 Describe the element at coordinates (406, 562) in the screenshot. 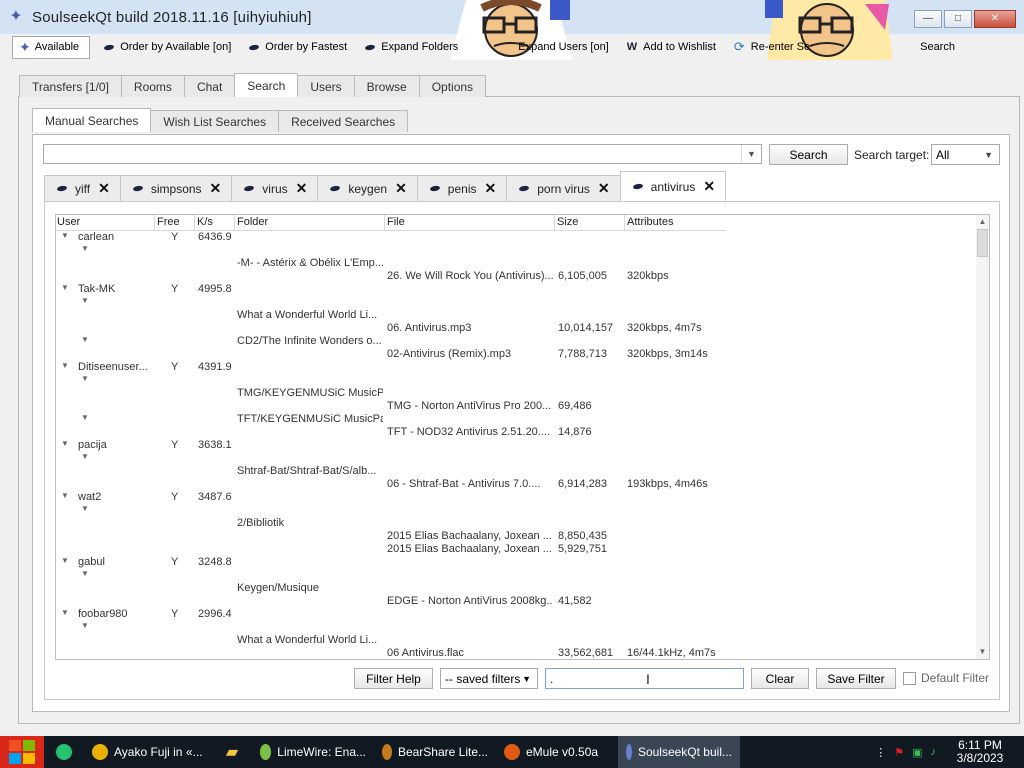

I see `table-row: ▼ gabul Y 3248.8` at that location.